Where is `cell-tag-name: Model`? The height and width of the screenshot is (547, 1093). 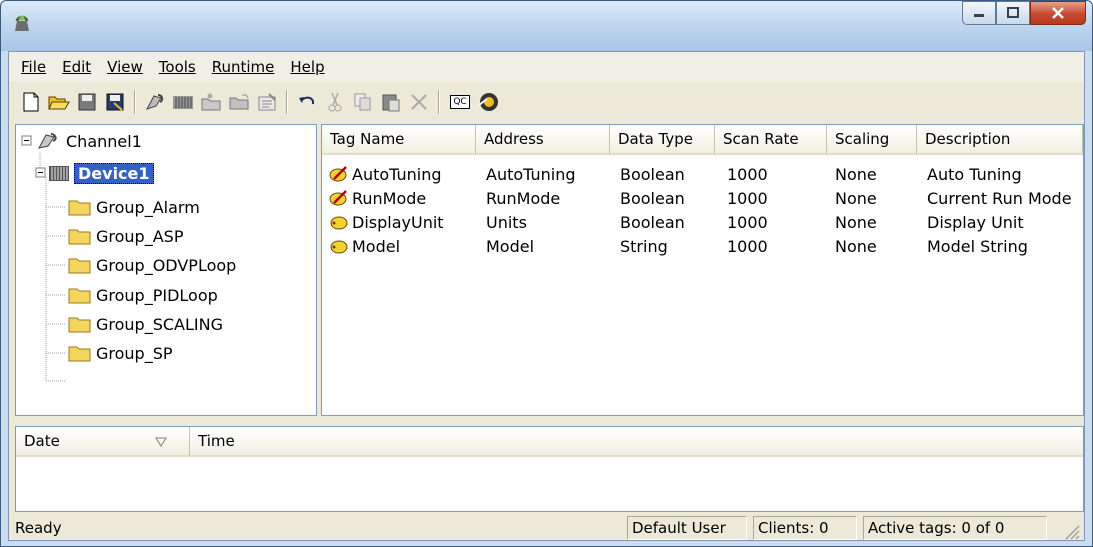 cell-tag-name: Model is located at coordinates (376, 246).